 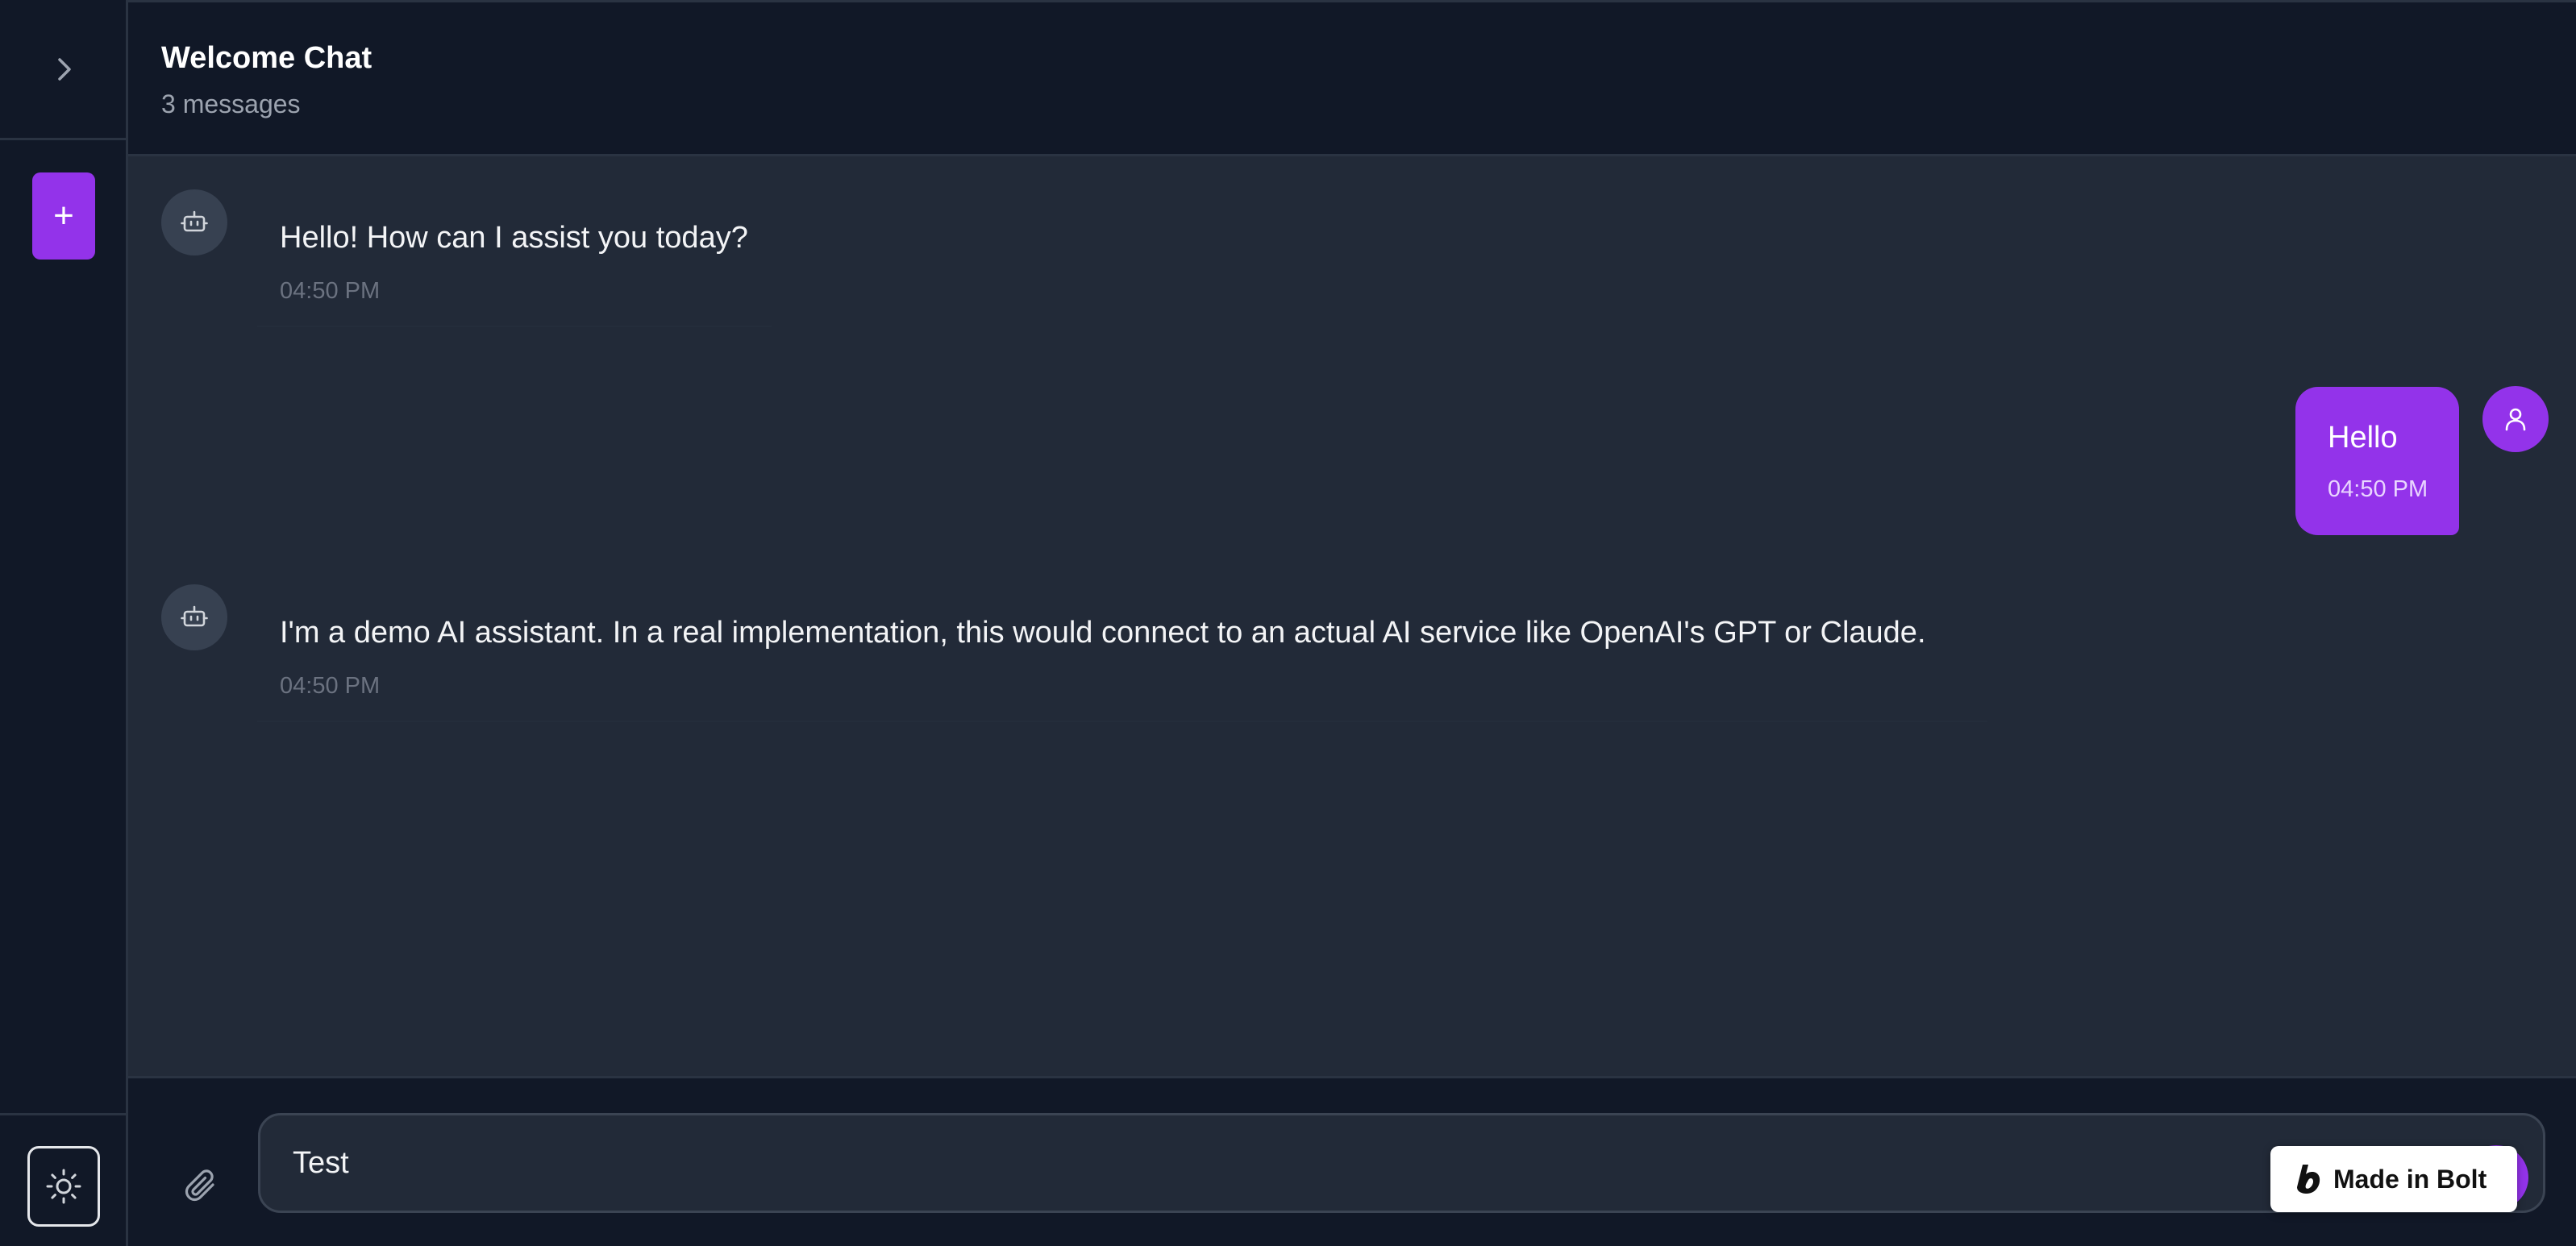 What do you see at coordinates (1401, 1163) in the screenshot?
I see `message-input` at bounding box center [1401, 1163].